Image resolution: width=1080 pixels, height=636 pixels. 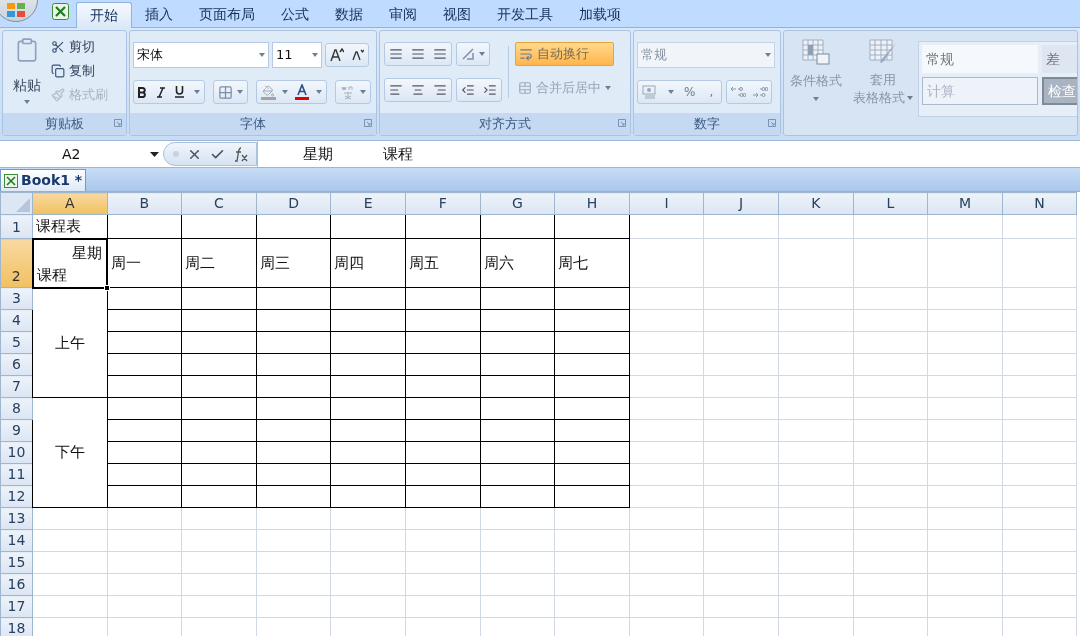 I want to click on align-top-icon, so click(x=396, y=54).